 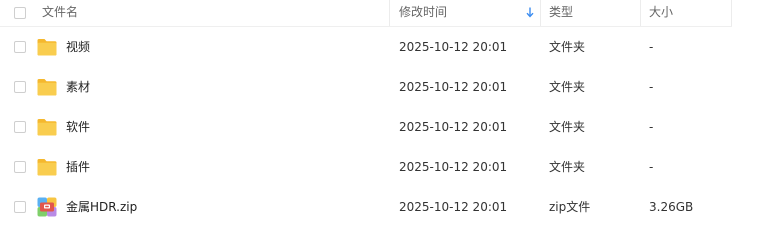 I want to click on list-header: 文件名 修改时间 类型 大小, so click(x=390, y=13).